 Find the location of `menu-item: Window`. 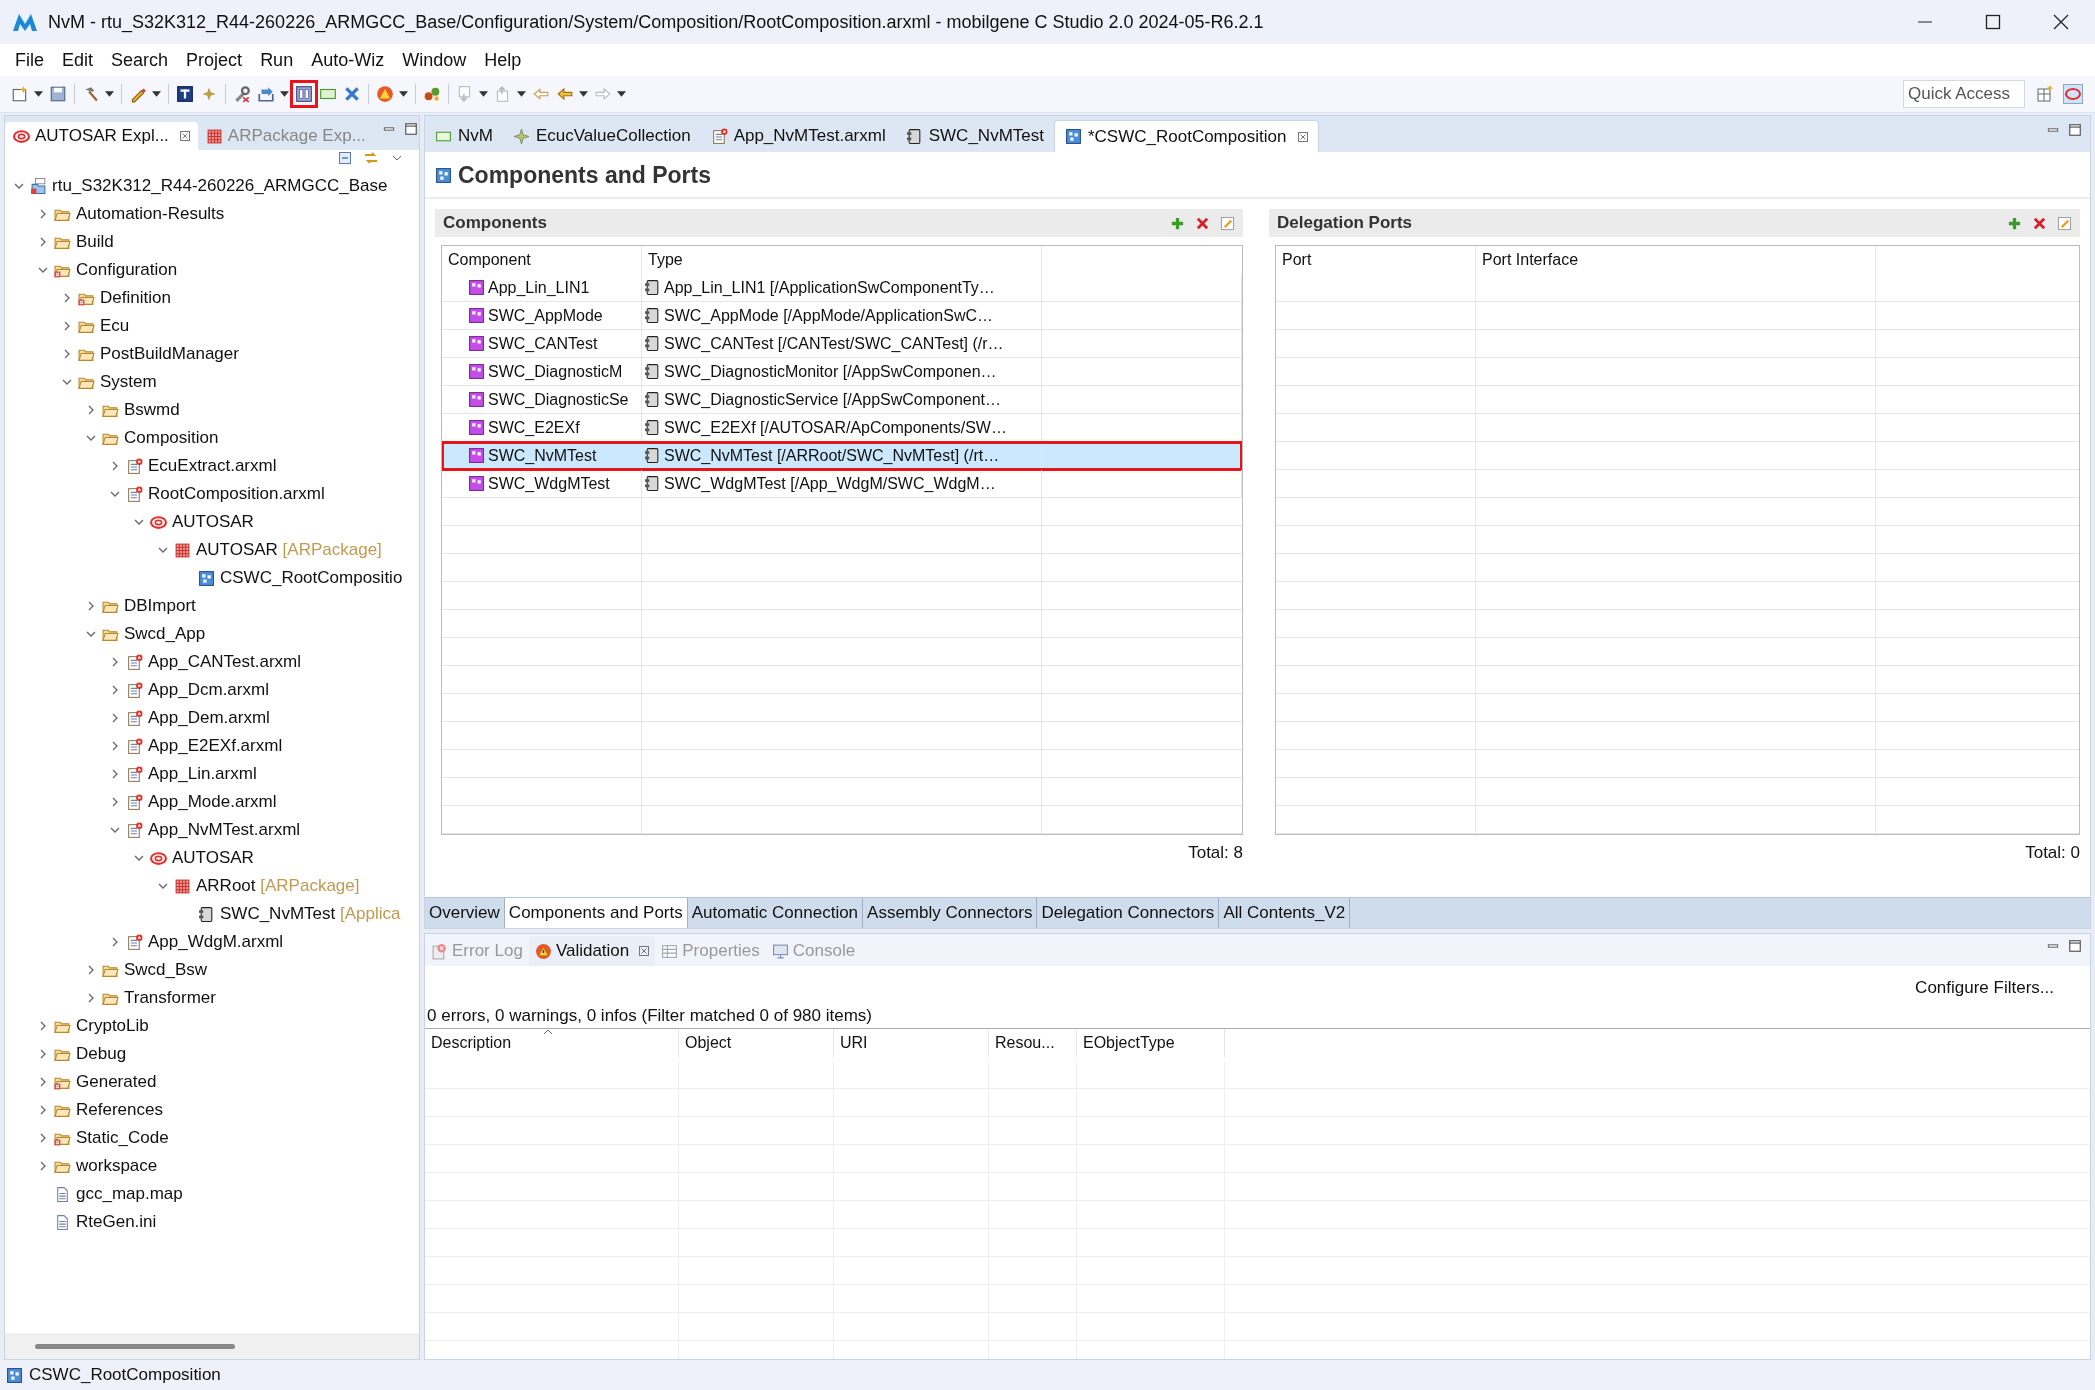

menu-item: Window is located at coordinates (434, 60).